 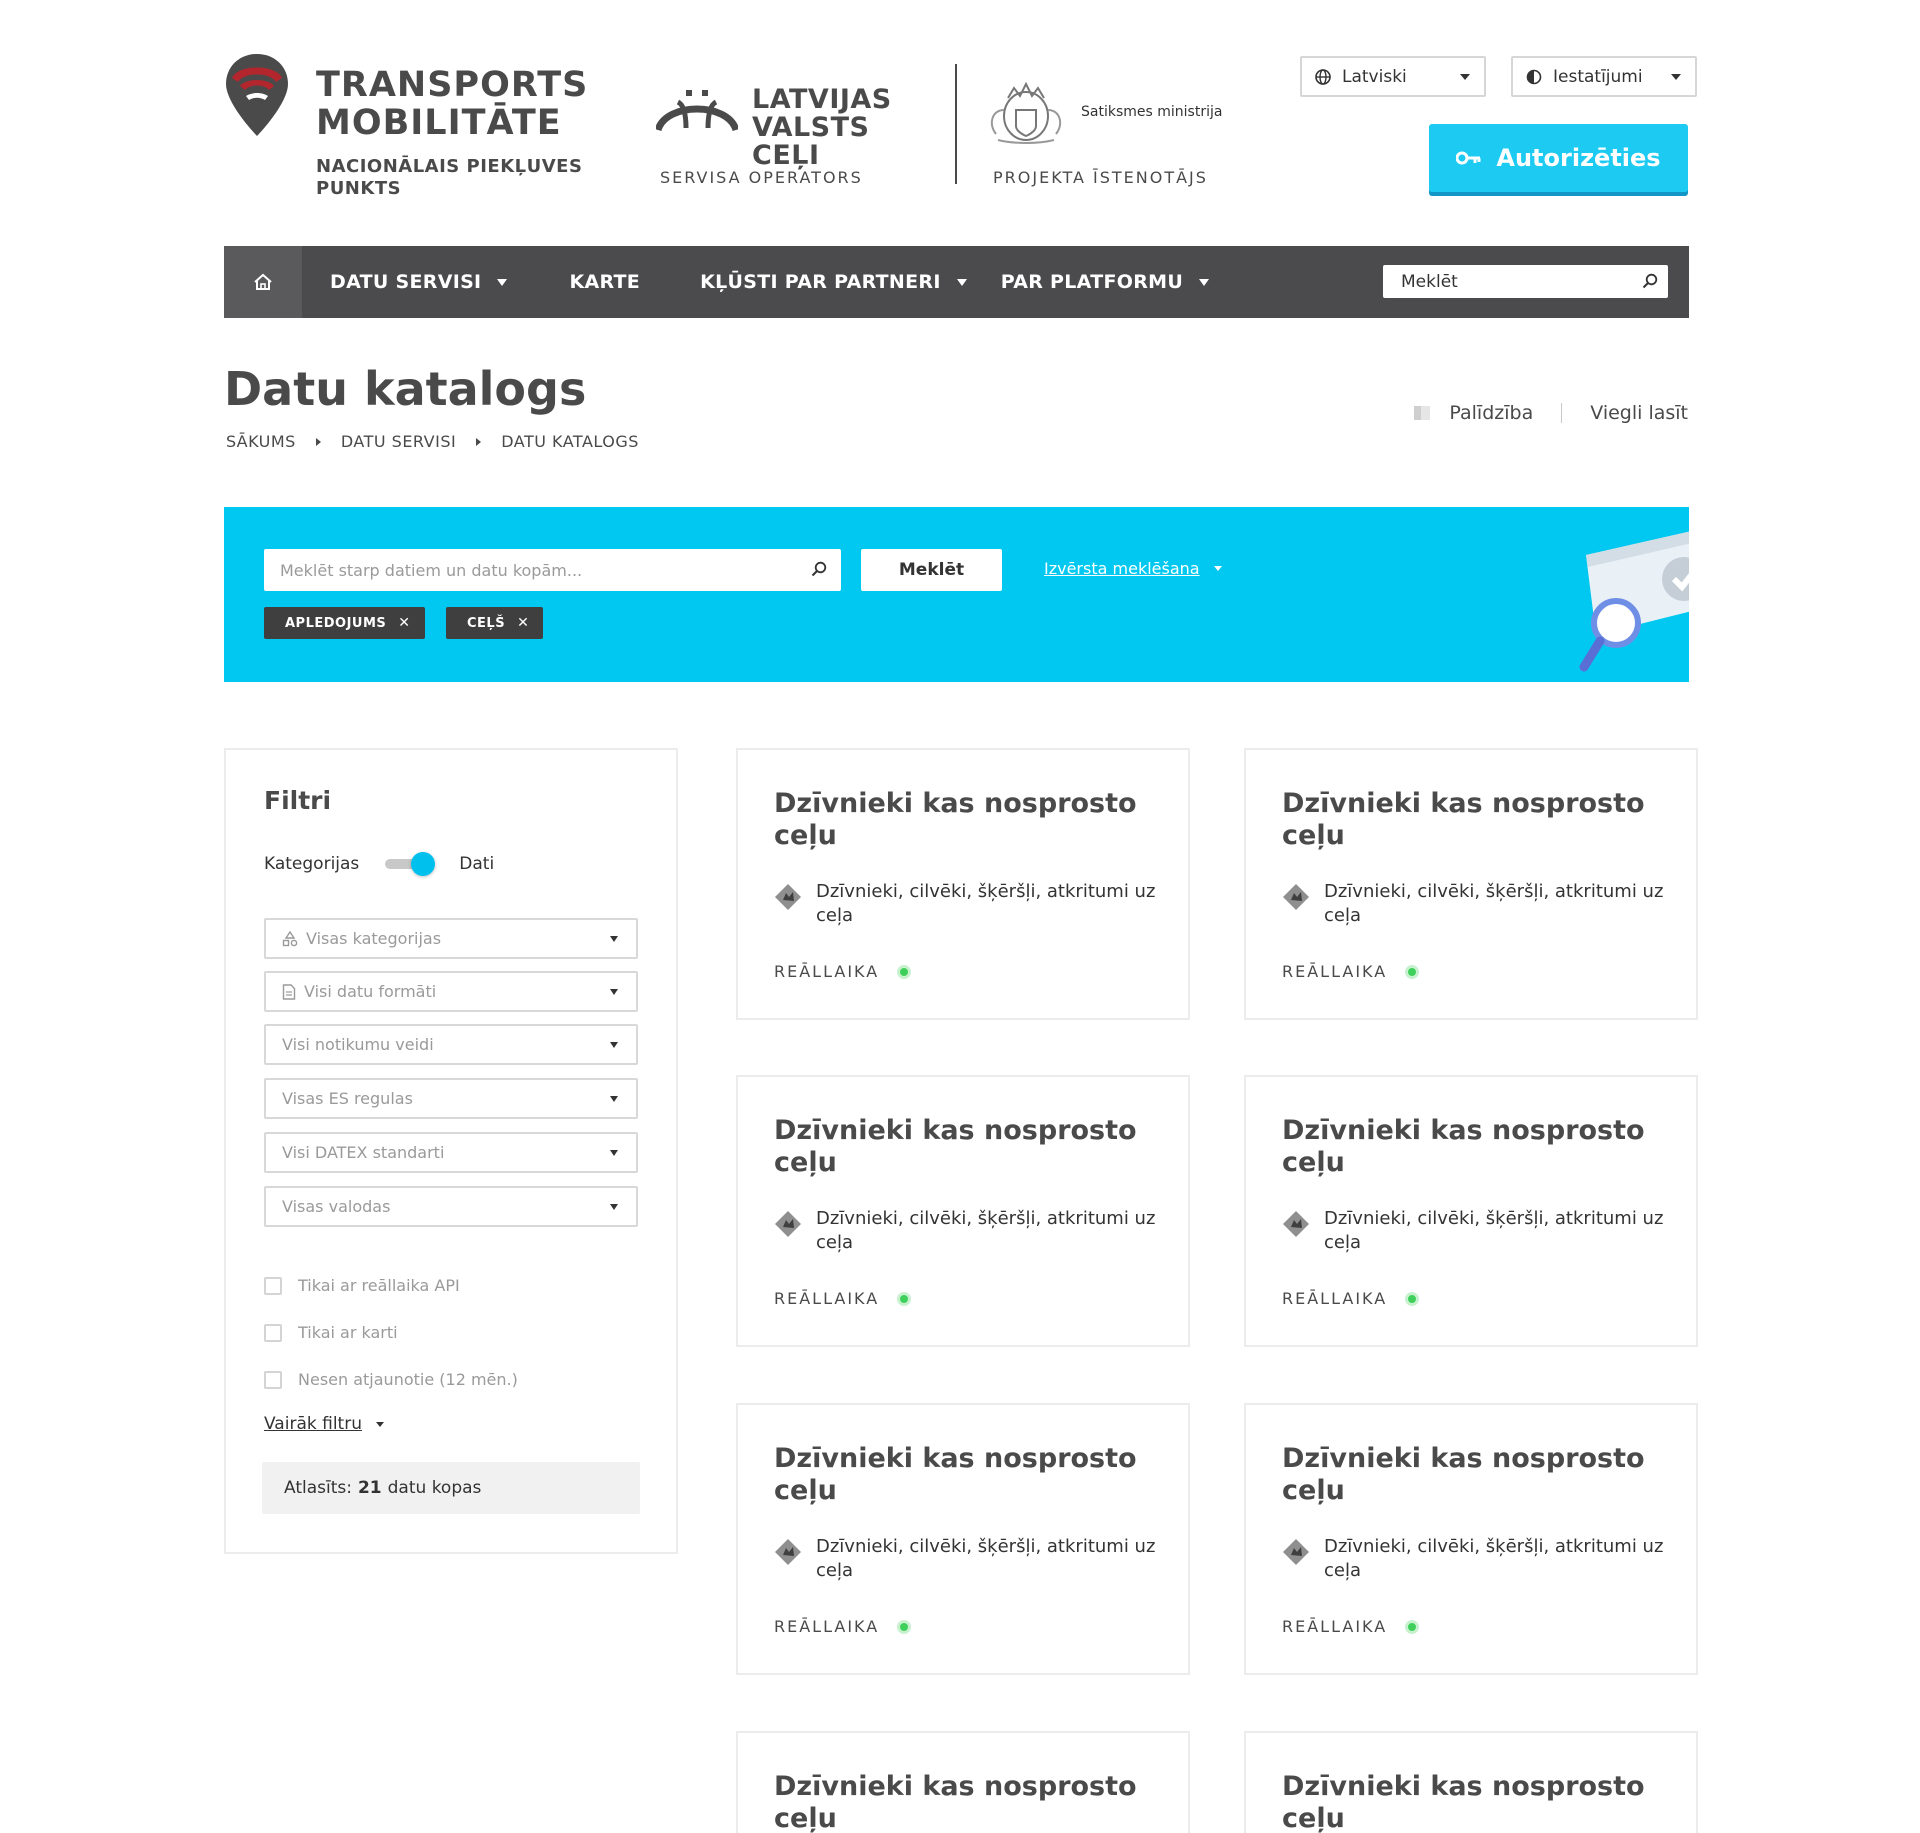 I want to click on selected-count-box: Atlasīts: 21 datu kopas, so click(x=451, y=1488).